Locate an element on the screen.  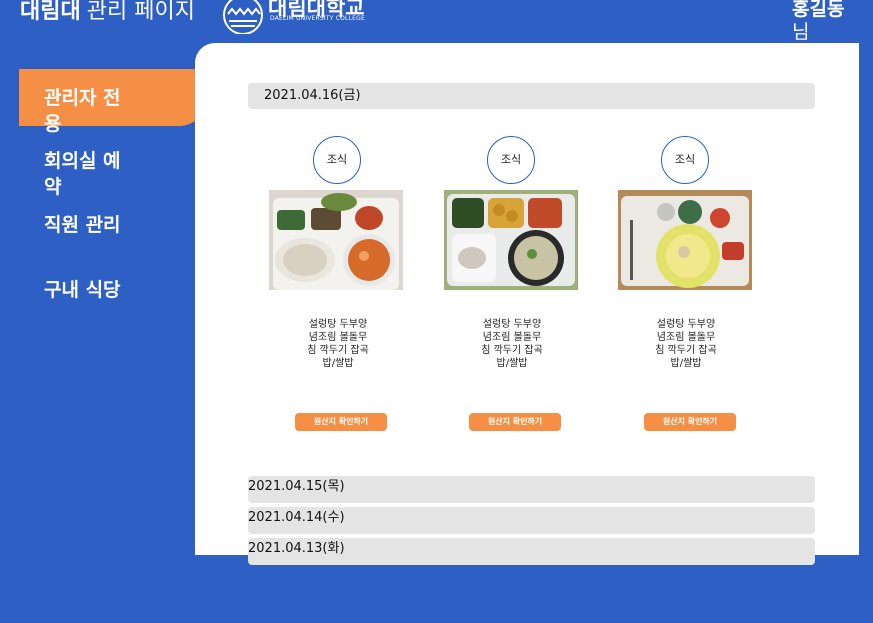
sidebar-item-meeting-room-reservation: 회의실 예약 is located at coordinates (90, 174).